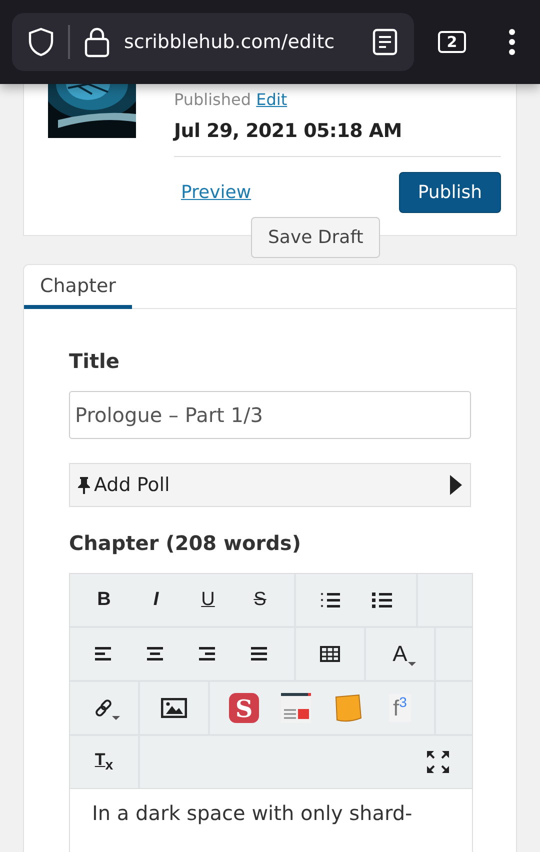 The width and height of the screenshot is (540, 852). I want to click on formula-button: f$^{3}$, so click(400, 708).